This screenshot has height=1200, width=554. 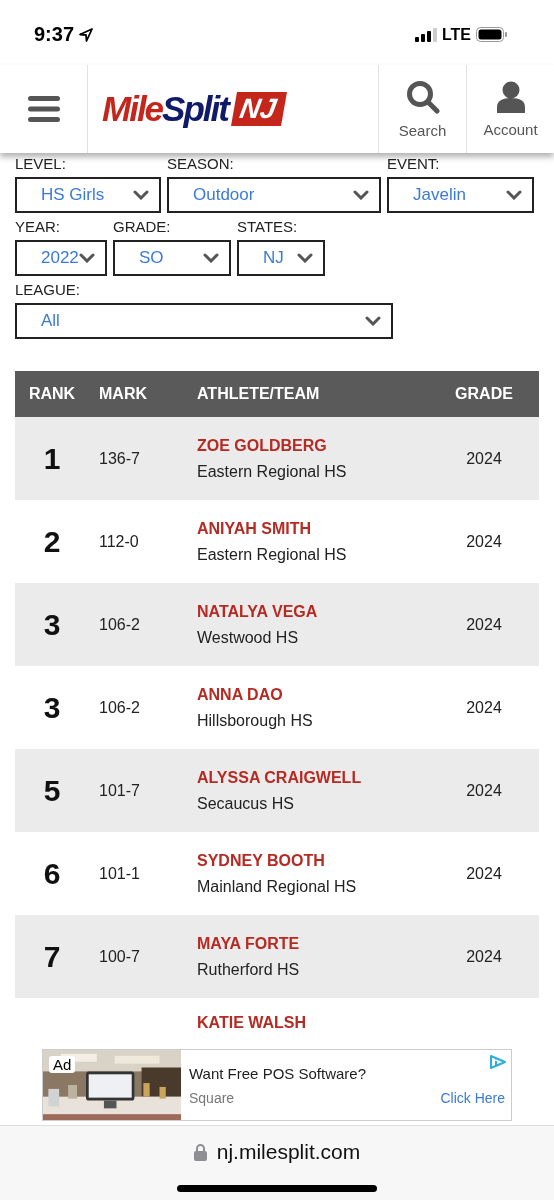 I want to click on filter-label: LEAGUE:, so click(x=48, y=289).